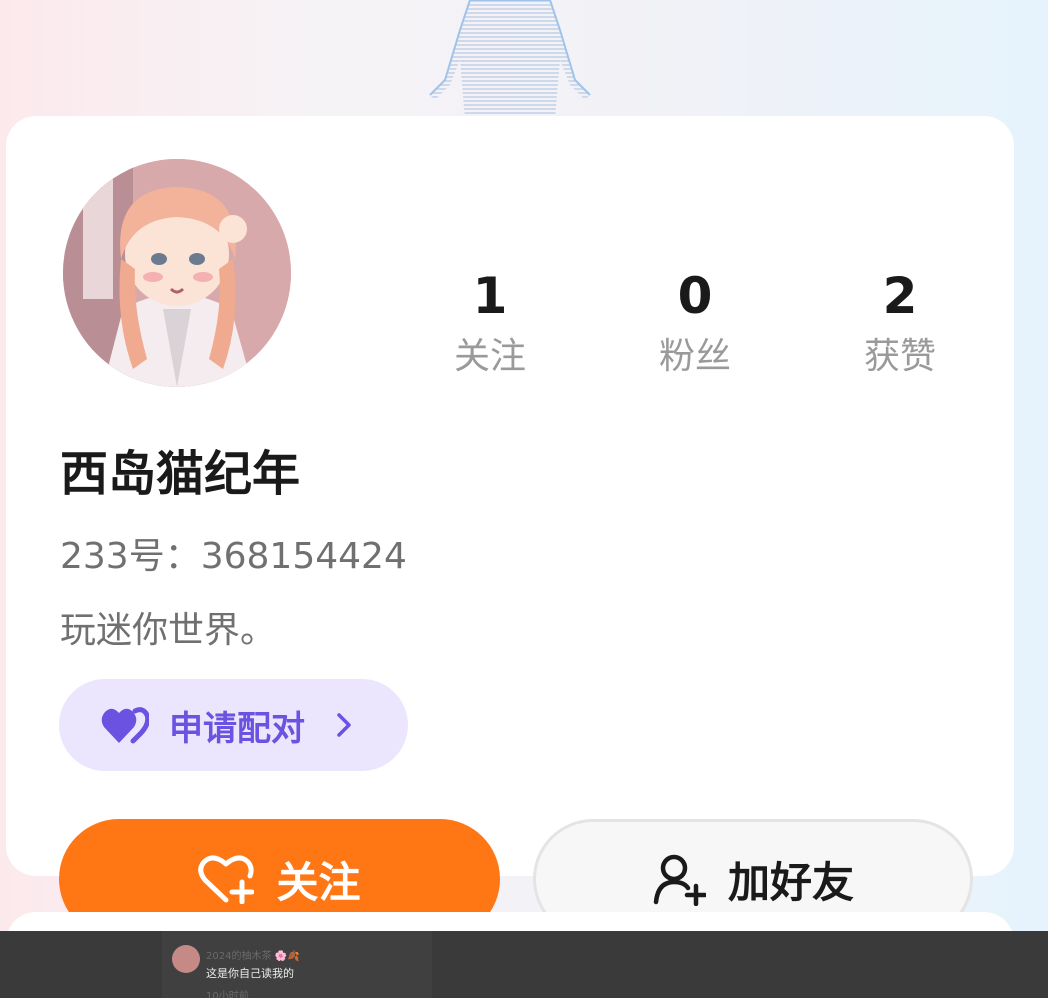 The height and width of the screenshot is (998, 1048). Describe the element at coordinates (233, 556) in the screenshot. I see `user-id: 233号：368154424` at that location.